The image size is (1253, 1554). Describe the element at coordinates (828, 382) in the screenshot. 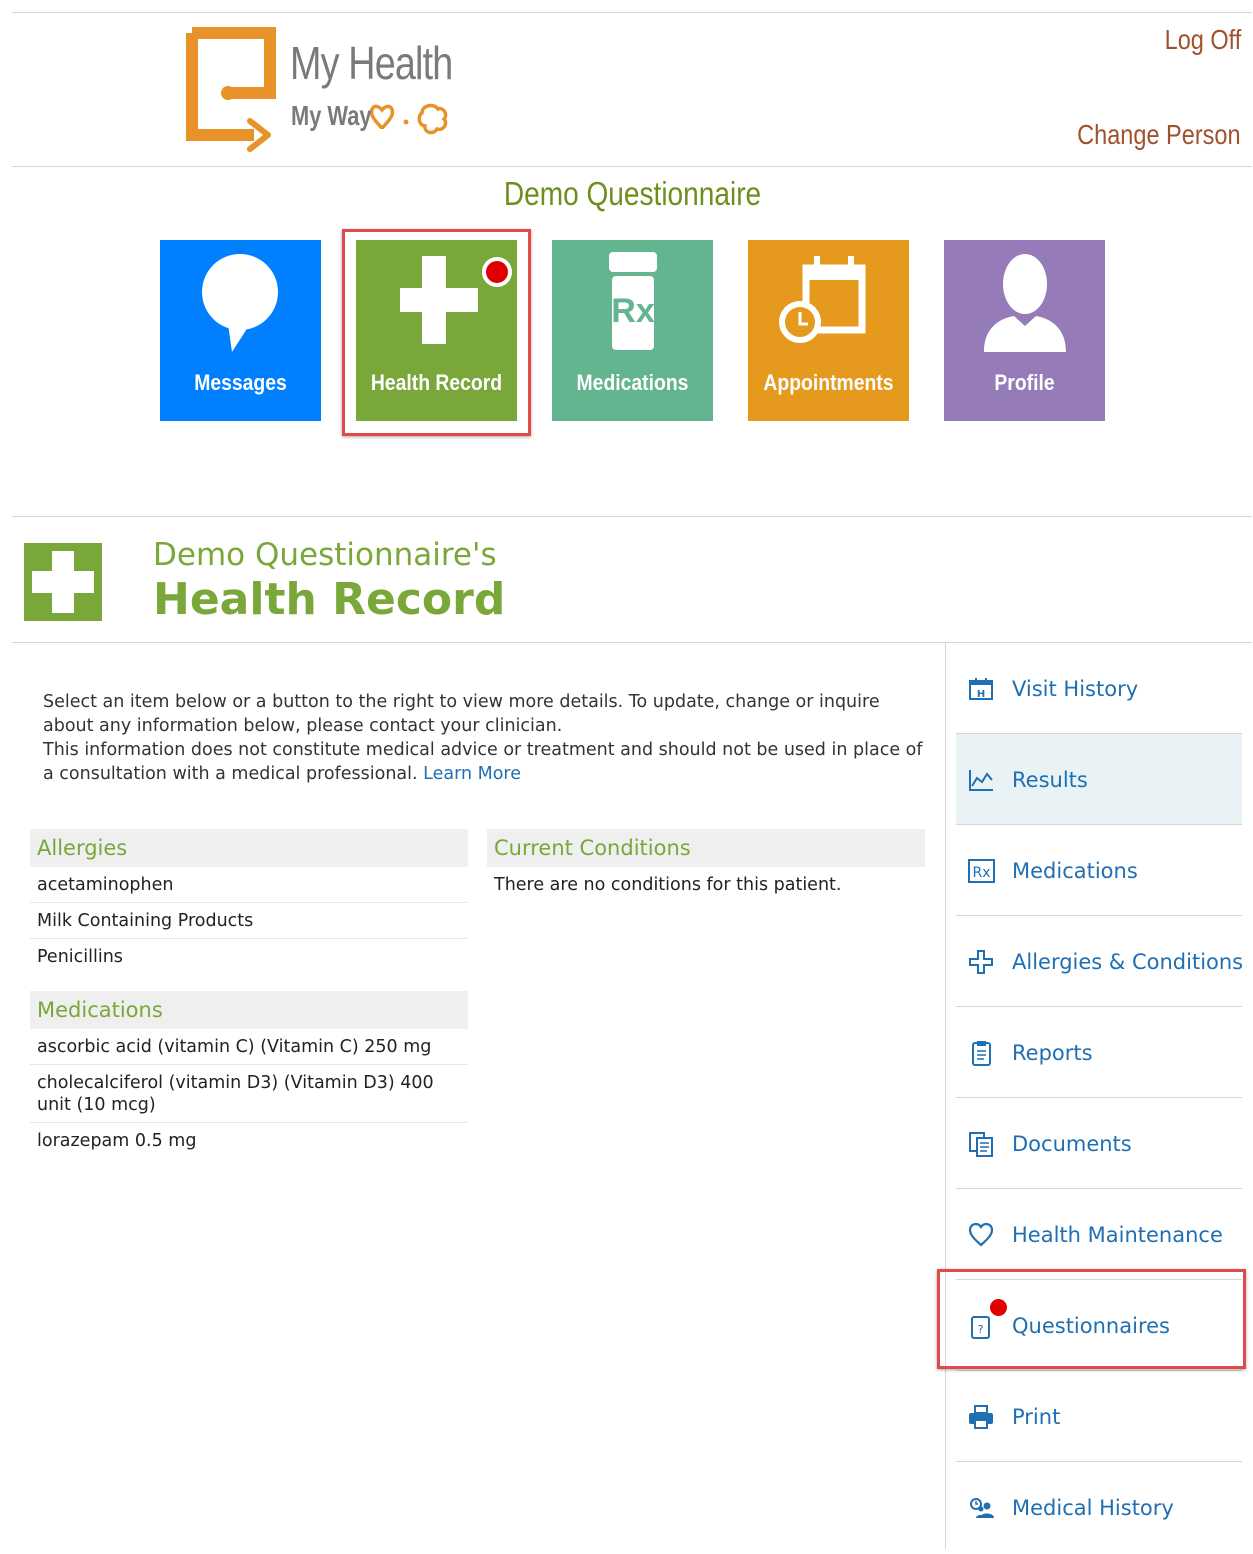

I see `tile-label: Appointments` at that location.